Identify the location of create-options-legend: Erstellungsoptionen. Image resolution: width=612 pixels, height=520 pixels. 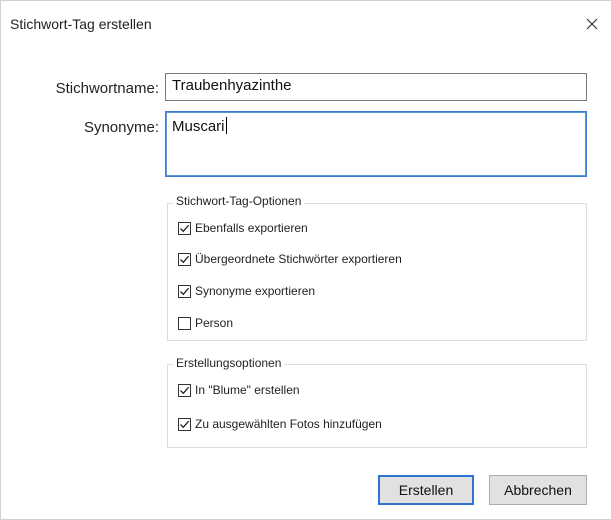
(229, 363).